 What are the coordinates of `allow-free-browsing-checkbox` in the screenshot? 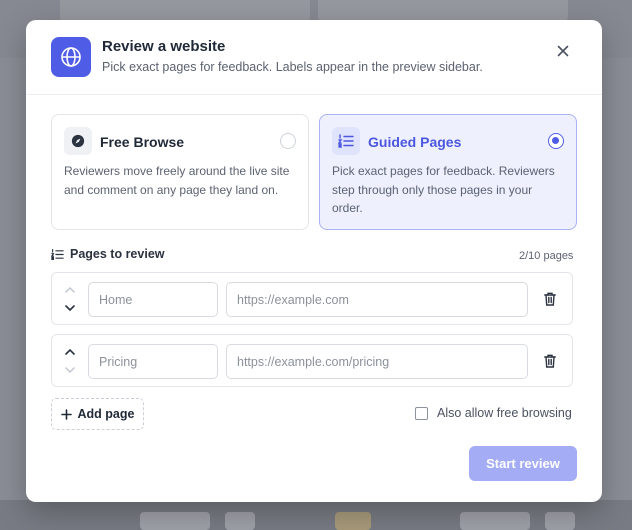 It's located at (421, 413).